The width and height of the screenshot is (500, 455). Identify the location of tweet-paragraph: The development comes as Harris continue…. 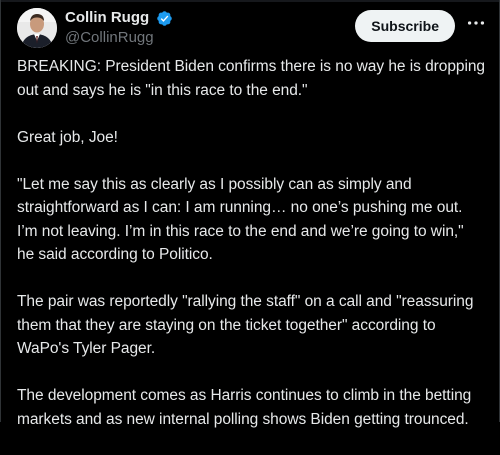
(244, 407).